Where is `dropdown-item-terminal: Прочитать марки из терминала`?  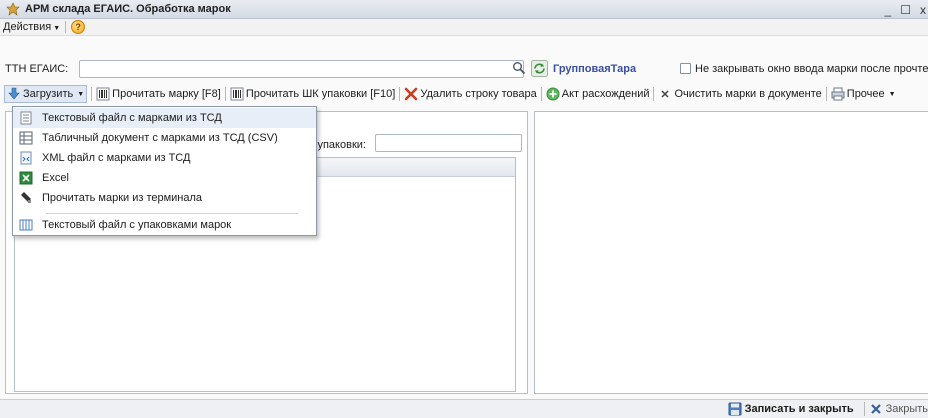 dropdown-item-terminal: Прочитать марки из терминала is located at coordinates (164, 198).